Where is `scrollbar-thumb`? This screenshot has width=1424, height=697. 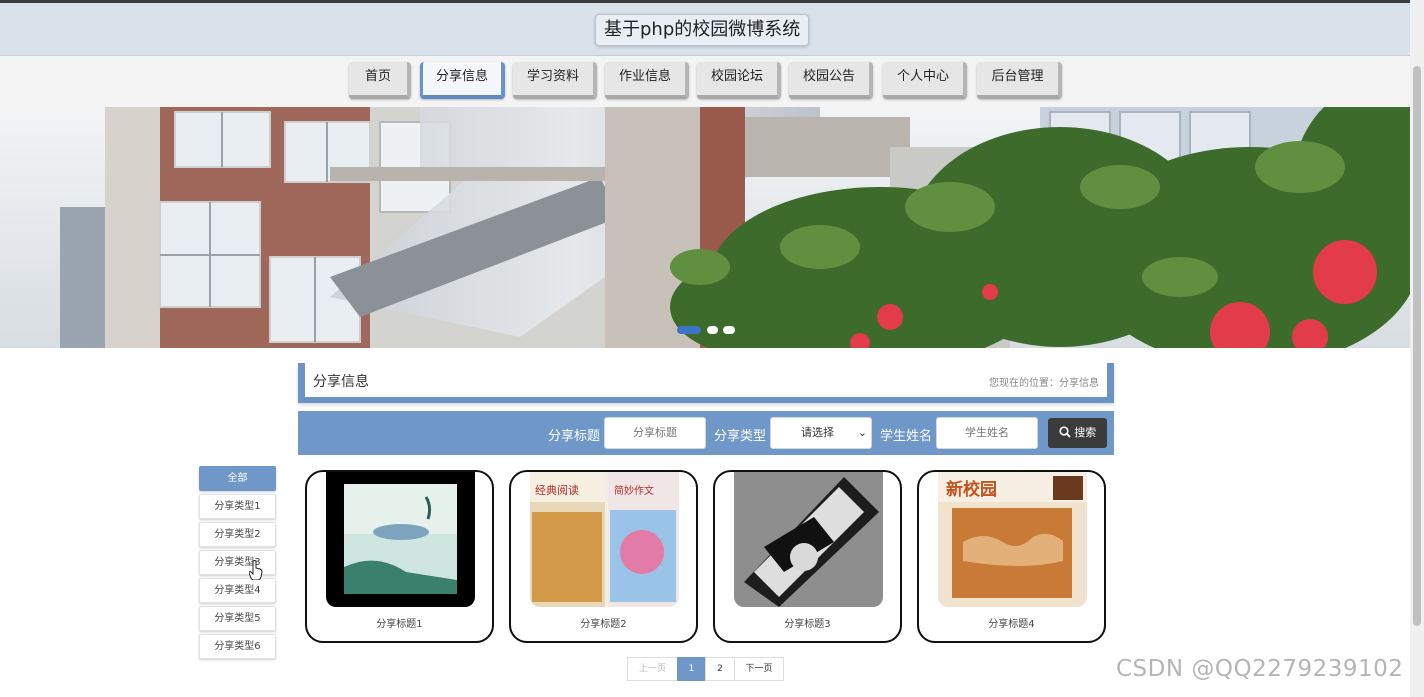 scrollbar-thumb is located at coordinates (1417, 346).